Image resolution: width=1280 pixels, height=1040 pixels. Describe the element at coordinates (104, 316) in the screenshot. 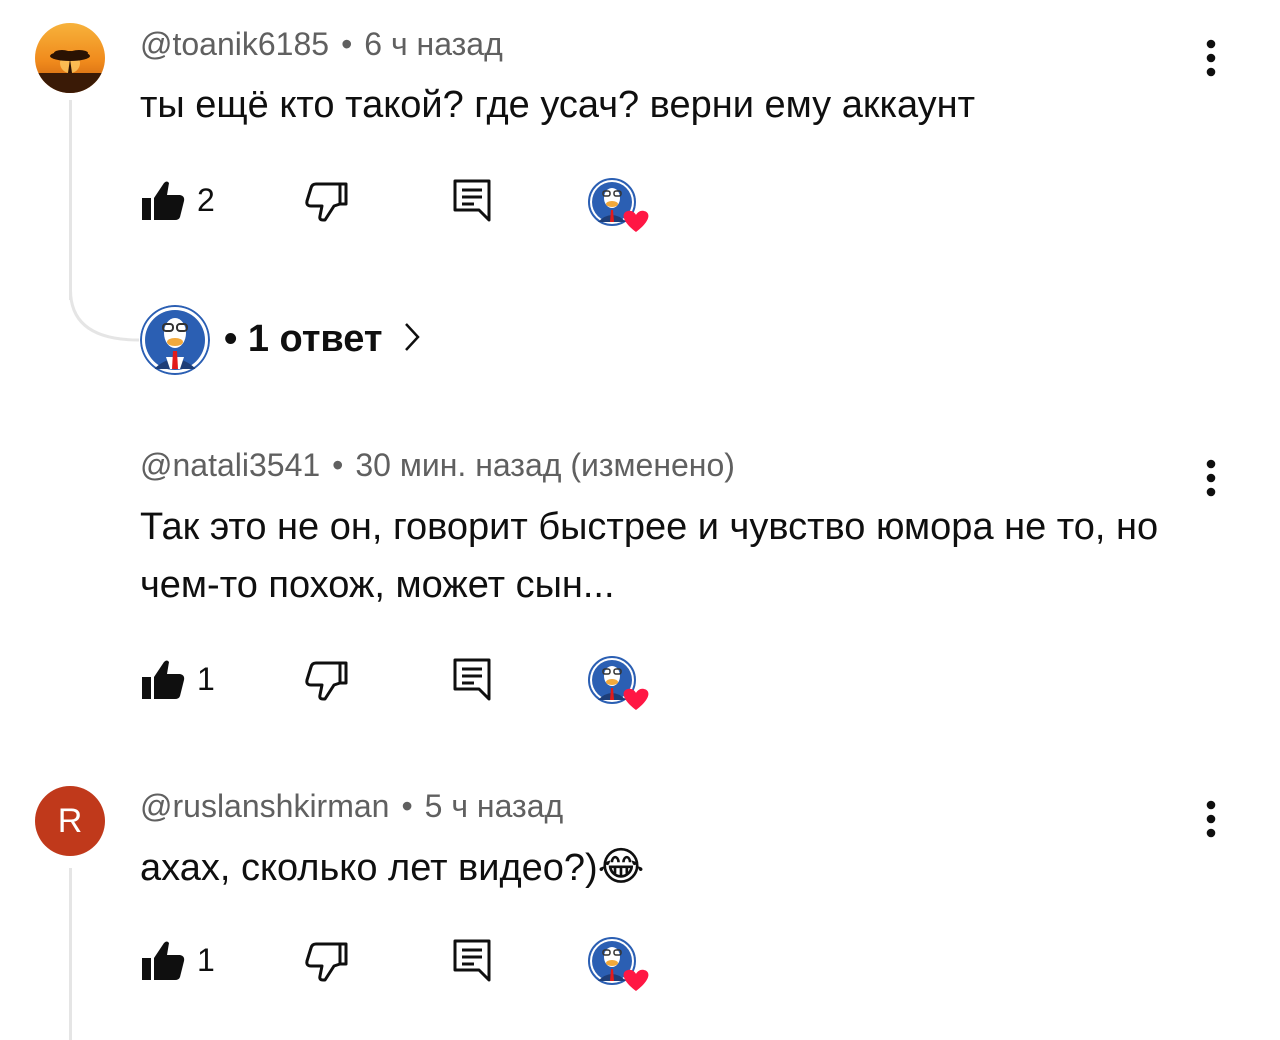

I see `thread-curve` at that location.